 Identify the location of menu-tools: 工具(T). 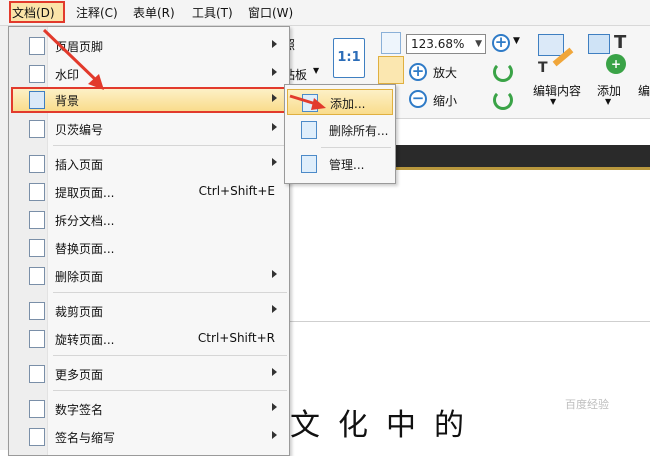
(212, 13).